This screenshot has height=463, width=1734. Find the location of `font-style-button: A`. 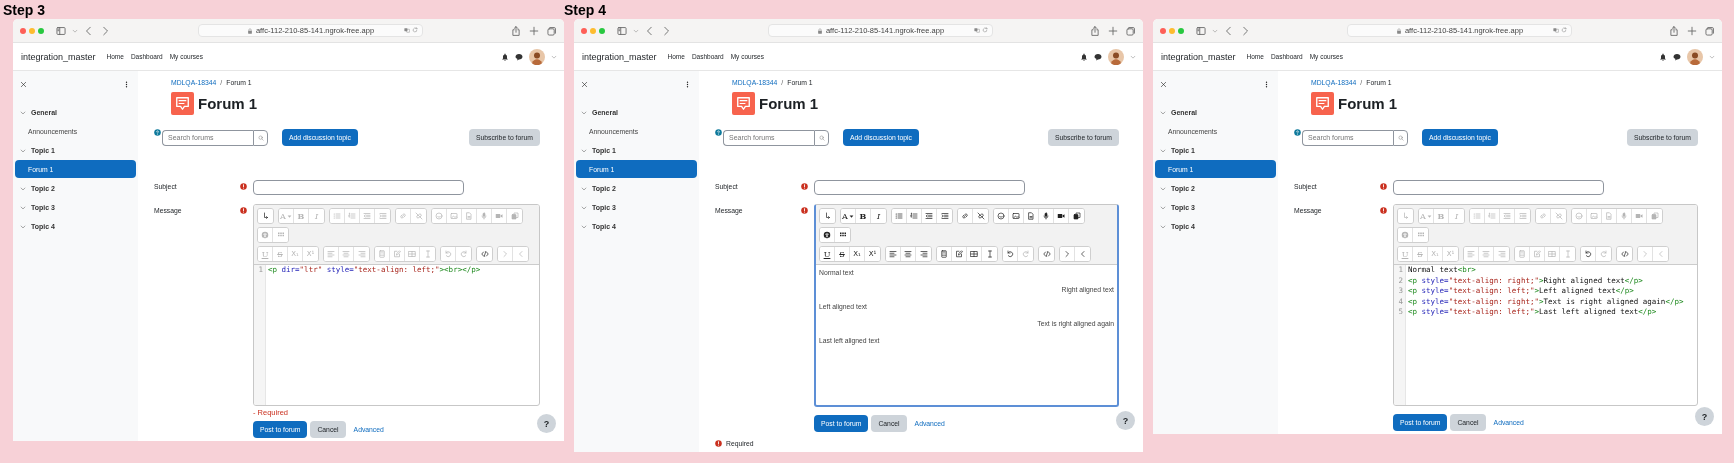

font-style-button: A is located at coordinates (848, 216).